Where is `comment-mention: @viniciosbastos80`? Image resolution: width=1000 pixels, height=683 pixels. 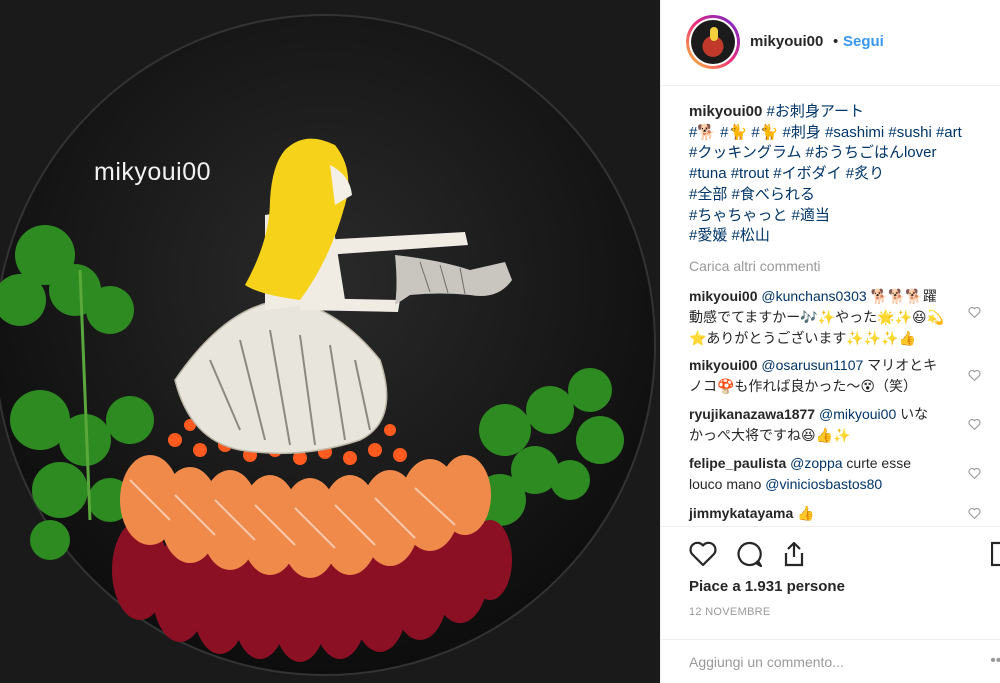 comment-mention: @viniciosbastos80 is located at coordinates (823, 484).